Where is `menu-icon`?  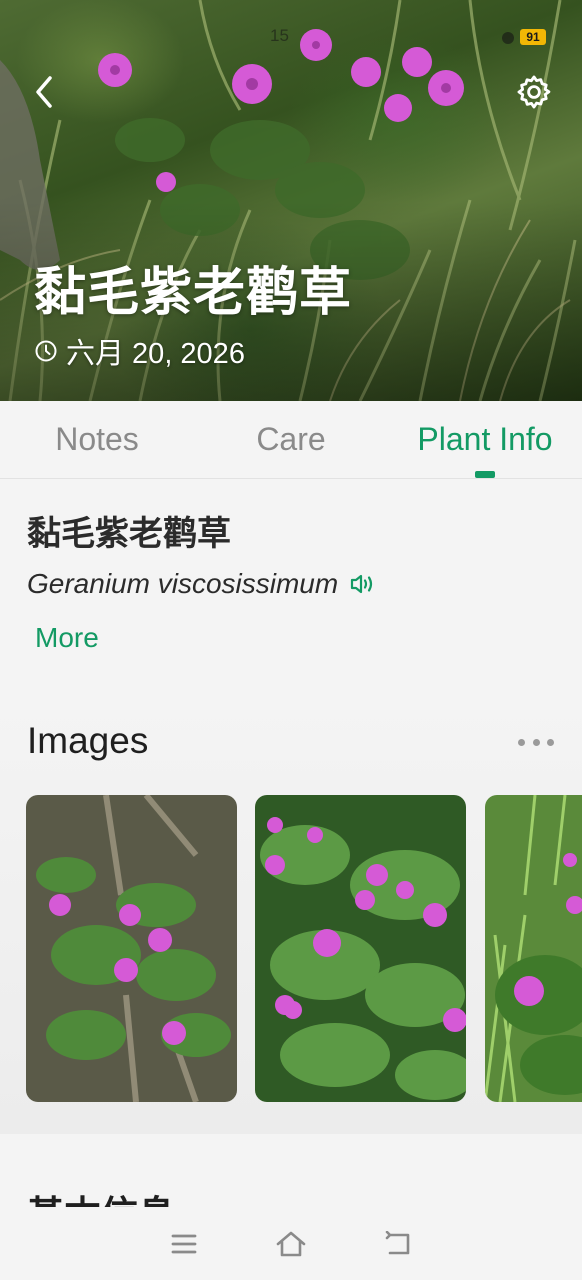
menu-icon is located at coordinates (184, 1243).